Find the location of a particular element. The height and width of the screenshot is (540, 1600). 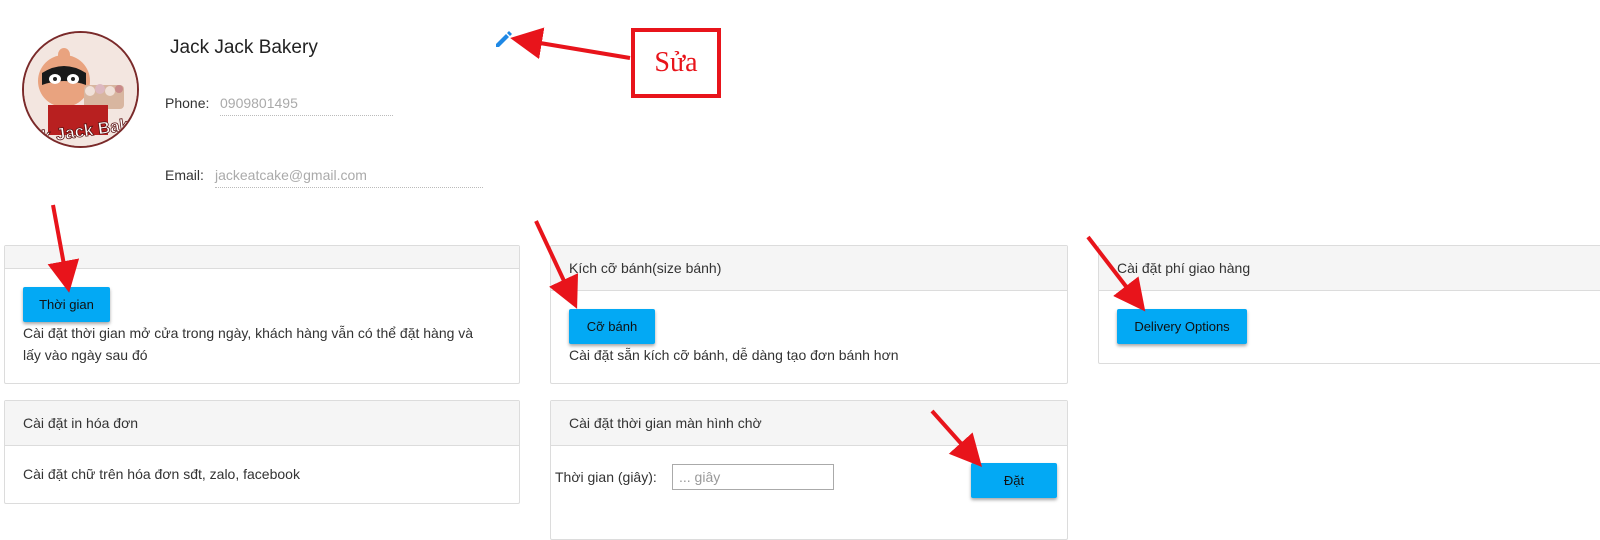

screensaver-time-label: Thời gian (giây): is located at coordinates (606, 477).